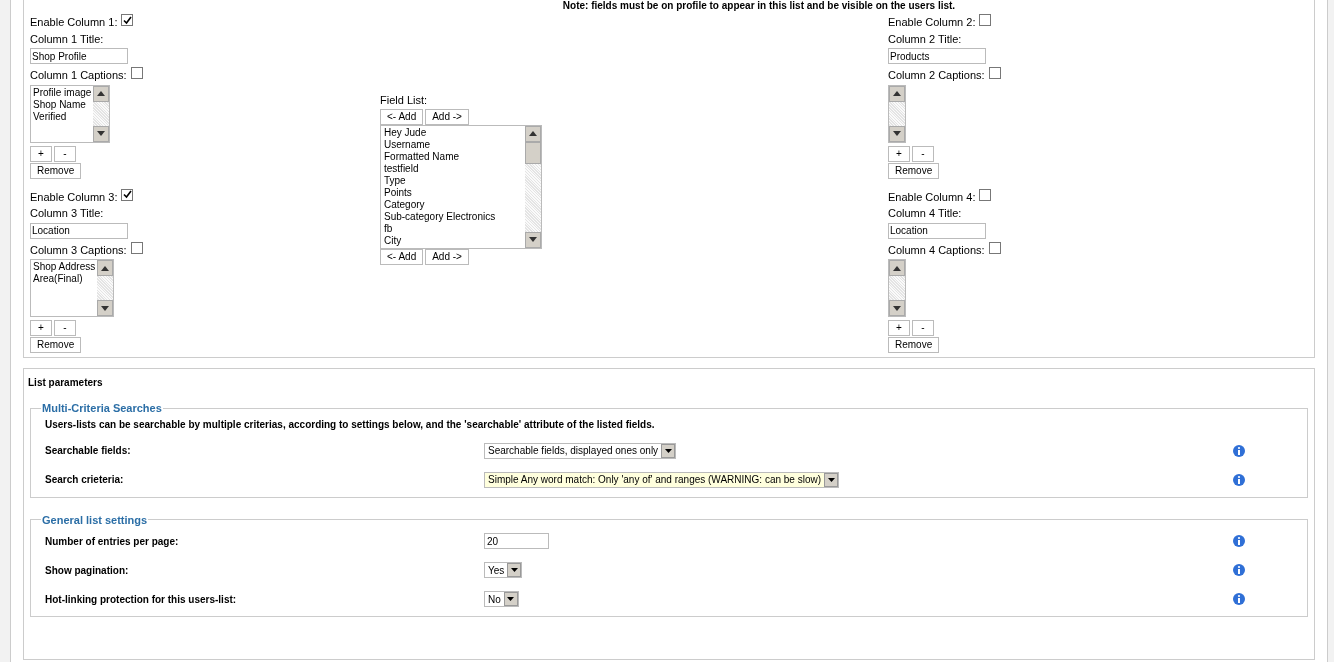 This screenshot has height=662, width=1334. Describe the element at coordinates (350, 424) in the screenshot. I see `description-text: Users-lists can be searchable by multiple criterias, according to settings below, and the 'searchable' attribute of the listed fields.` at that location.